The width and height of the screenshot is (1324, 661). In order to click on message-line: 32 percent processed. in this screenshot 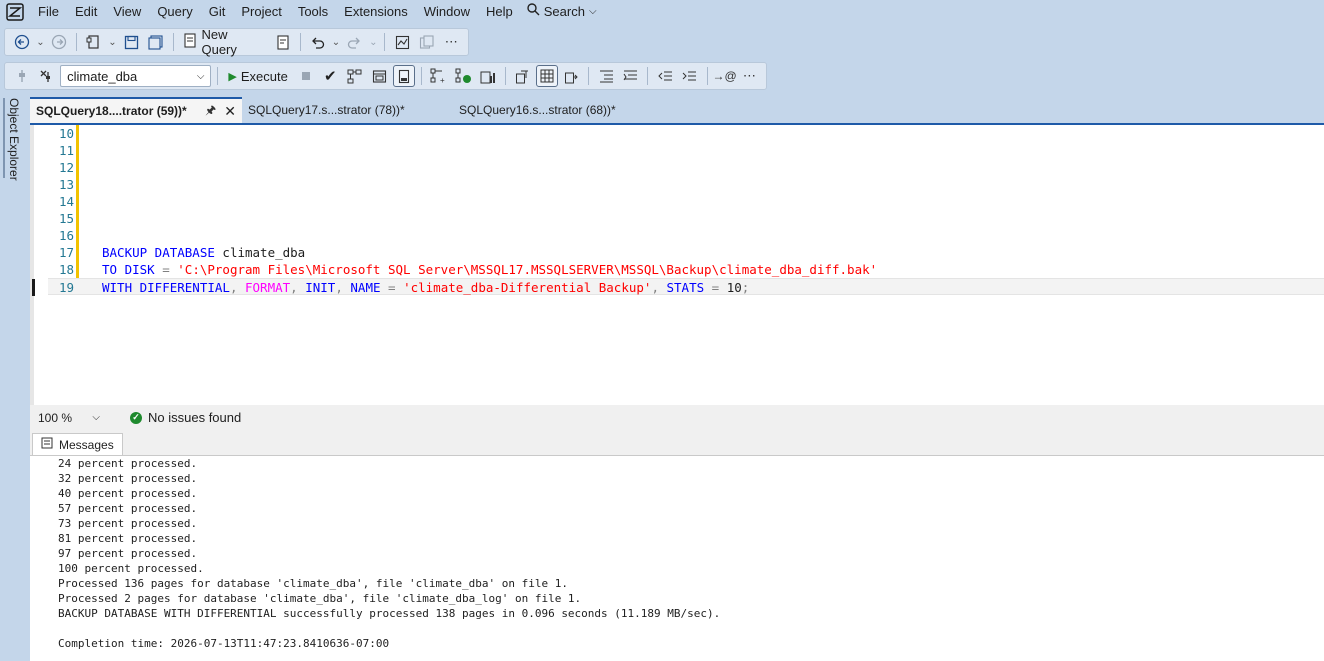, I will do `click(128, 478)`.